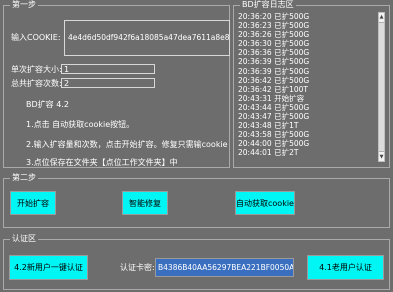 The width and height of the screenshot is (393, 292). Describe the element at coordinates (274, 16) in the screenshot. I see `log-line: 20:36:20 已扩500G` at that location.